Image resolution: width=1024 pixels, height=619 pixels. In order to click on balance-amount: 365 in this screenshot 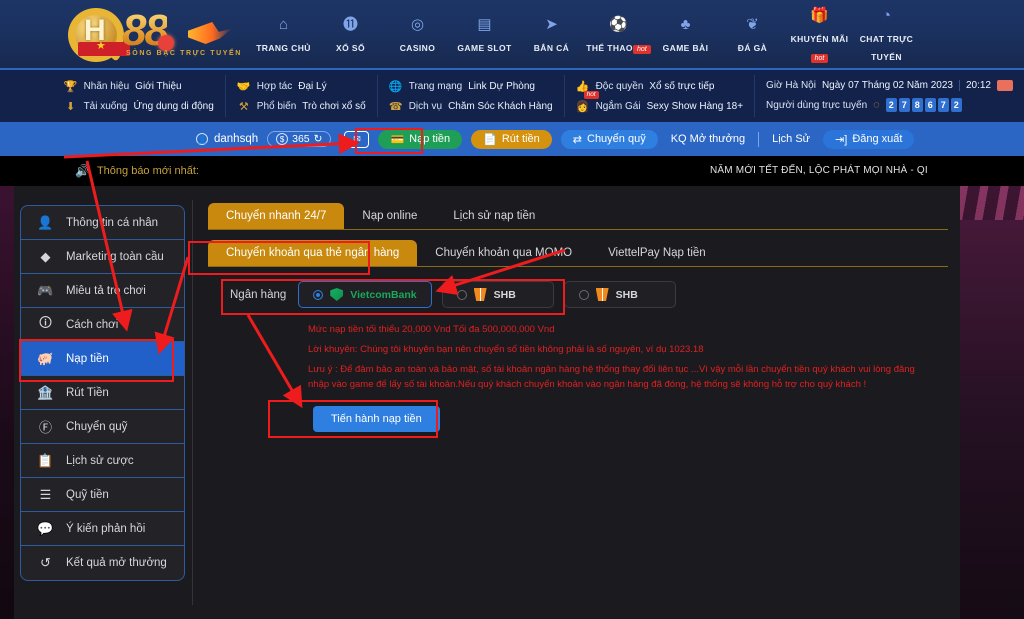, I will do `click(301, 139)`.